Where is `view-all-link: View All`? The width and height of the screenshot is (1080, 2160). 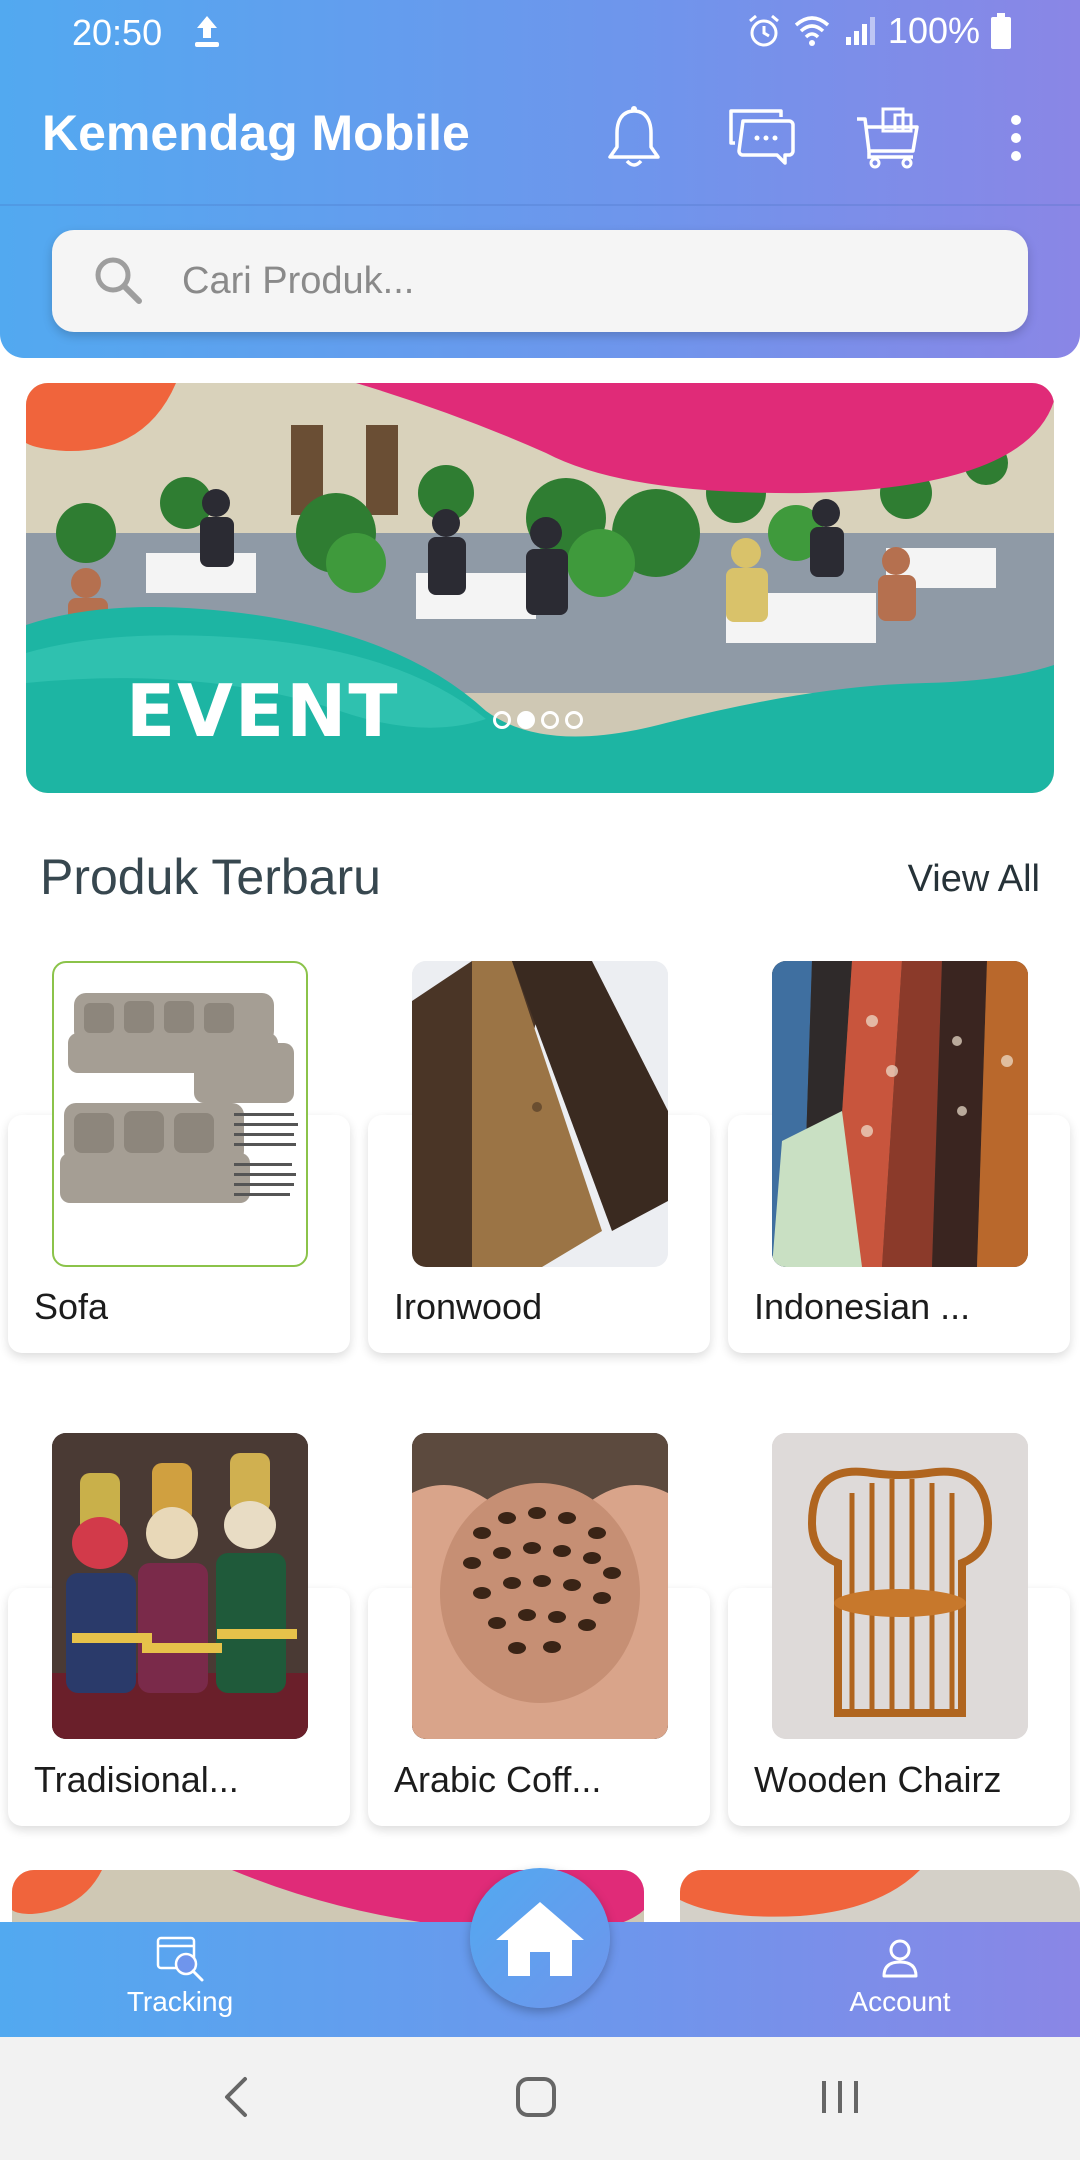
view-all-link: View All is located at coordinates (974, 879).